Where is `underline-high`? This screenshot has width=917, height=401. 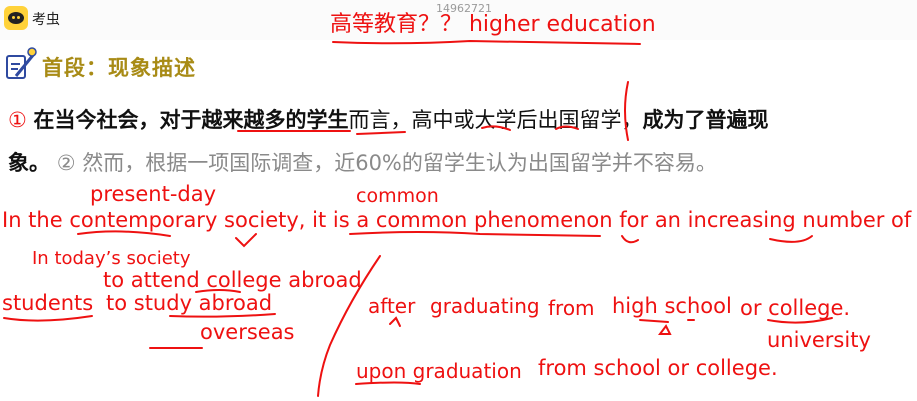
underline-high is located at coordinates (654, 321).